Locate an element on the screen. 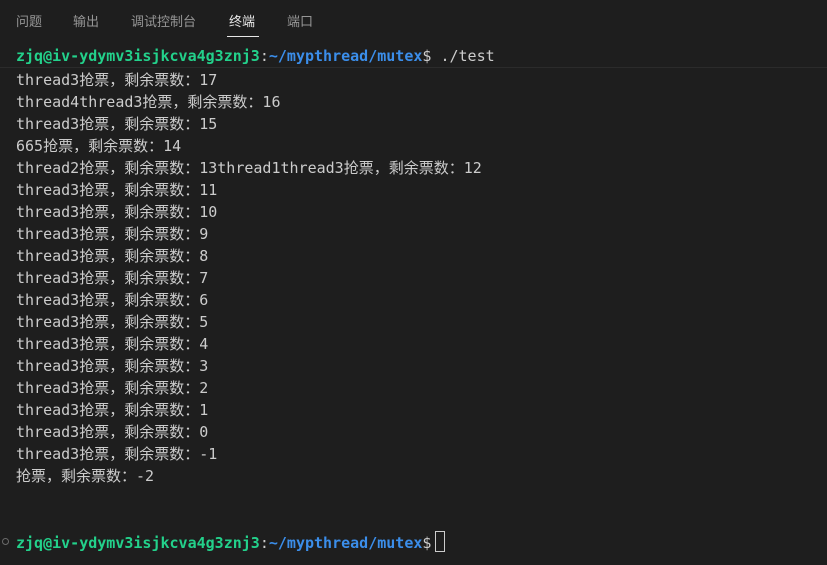 The height and width of the screenshot is (565, 827). command-text: ./test is located at coordinates (463, 56).